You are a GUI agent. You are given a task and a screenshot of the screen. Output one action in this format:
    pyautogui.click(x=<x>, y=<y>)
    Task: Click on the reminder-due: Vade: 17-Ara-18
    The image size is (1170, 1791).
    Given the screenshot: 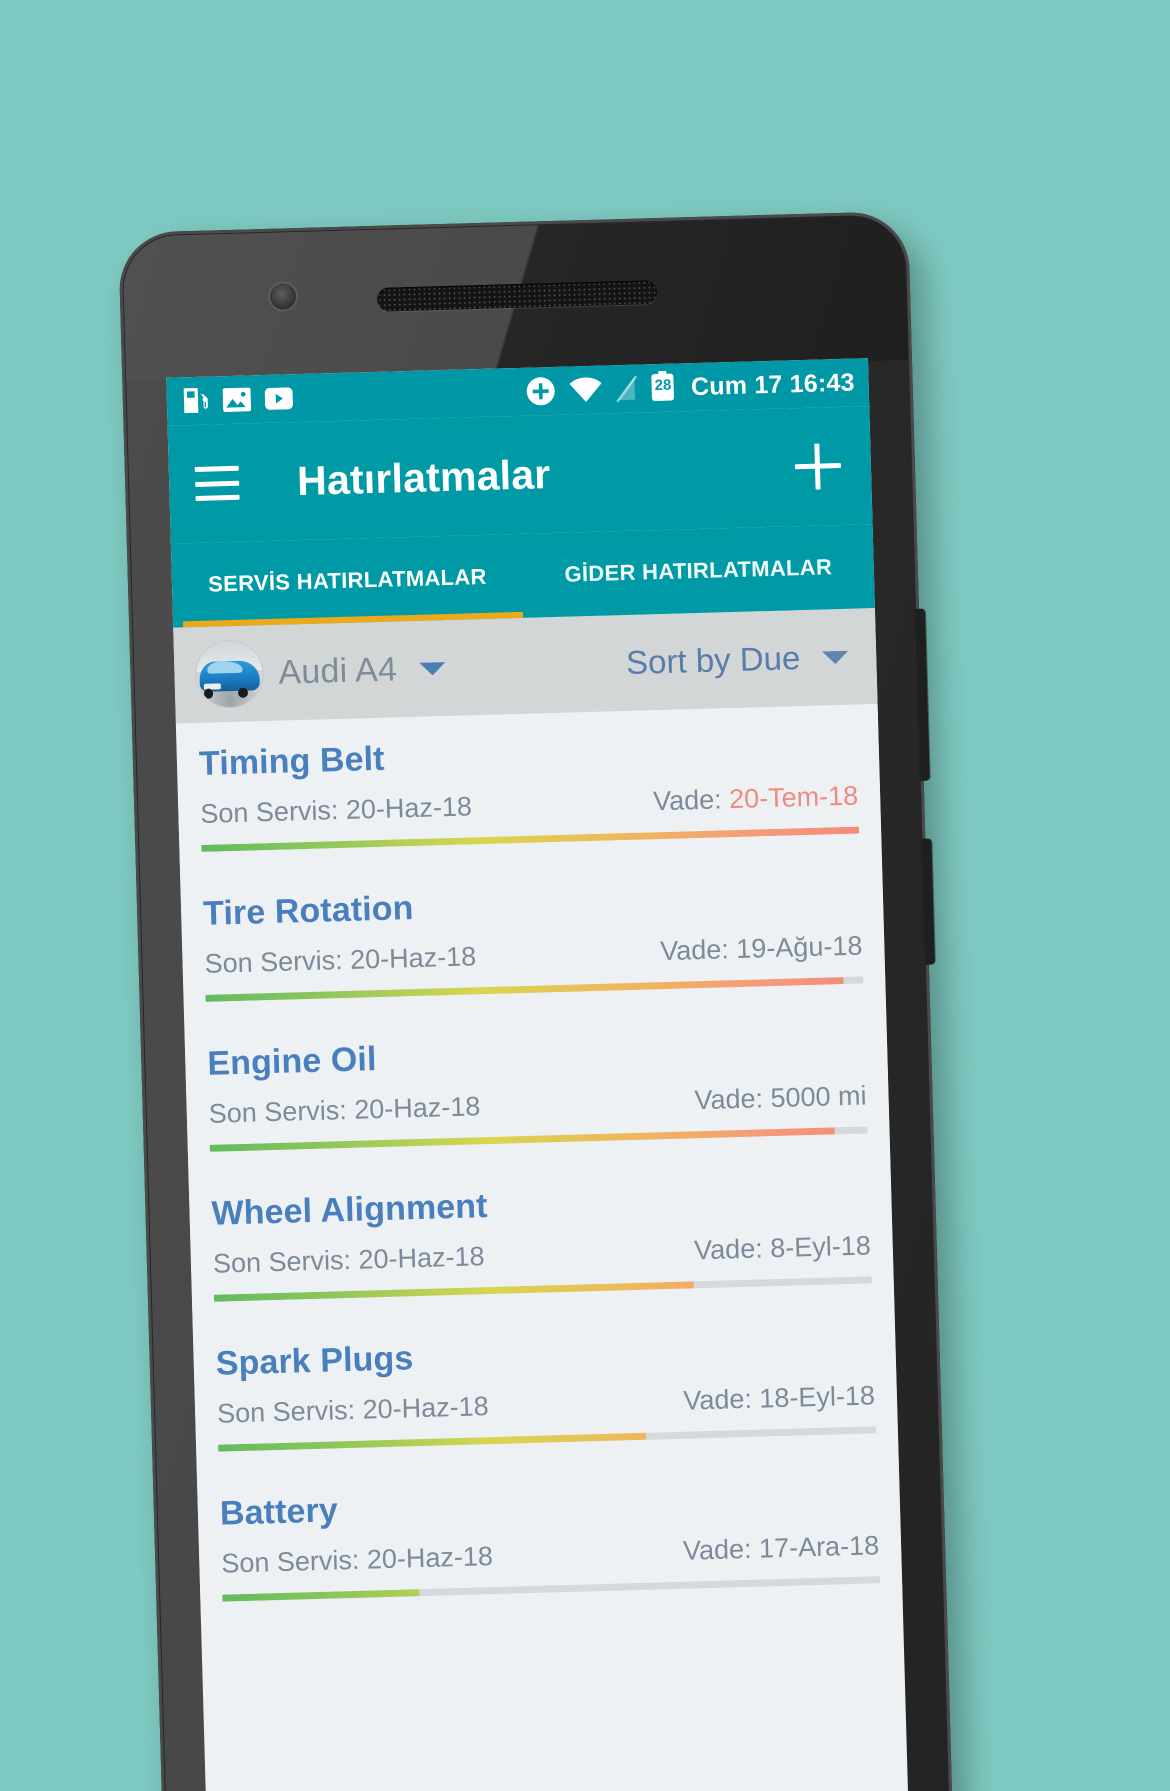 What is the action you would take?
    pyautogui.click(x=781, y=1548)
    